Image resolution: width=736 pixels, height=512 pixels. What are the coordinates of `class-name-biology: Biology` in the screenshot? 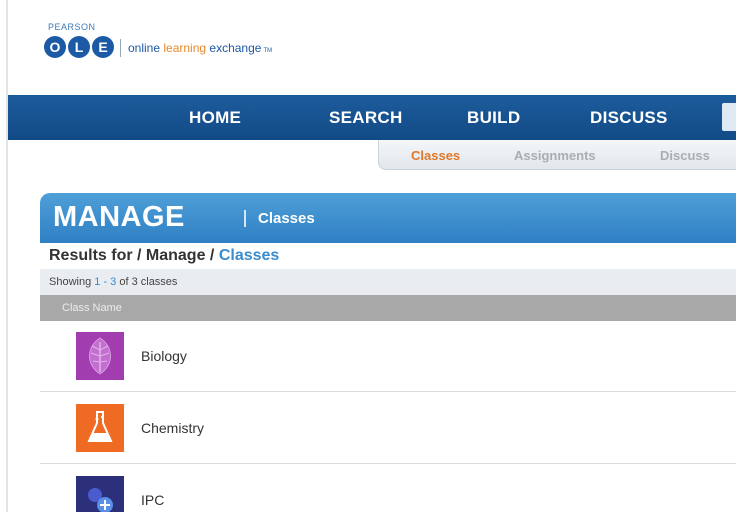 It's located at (164, 356).